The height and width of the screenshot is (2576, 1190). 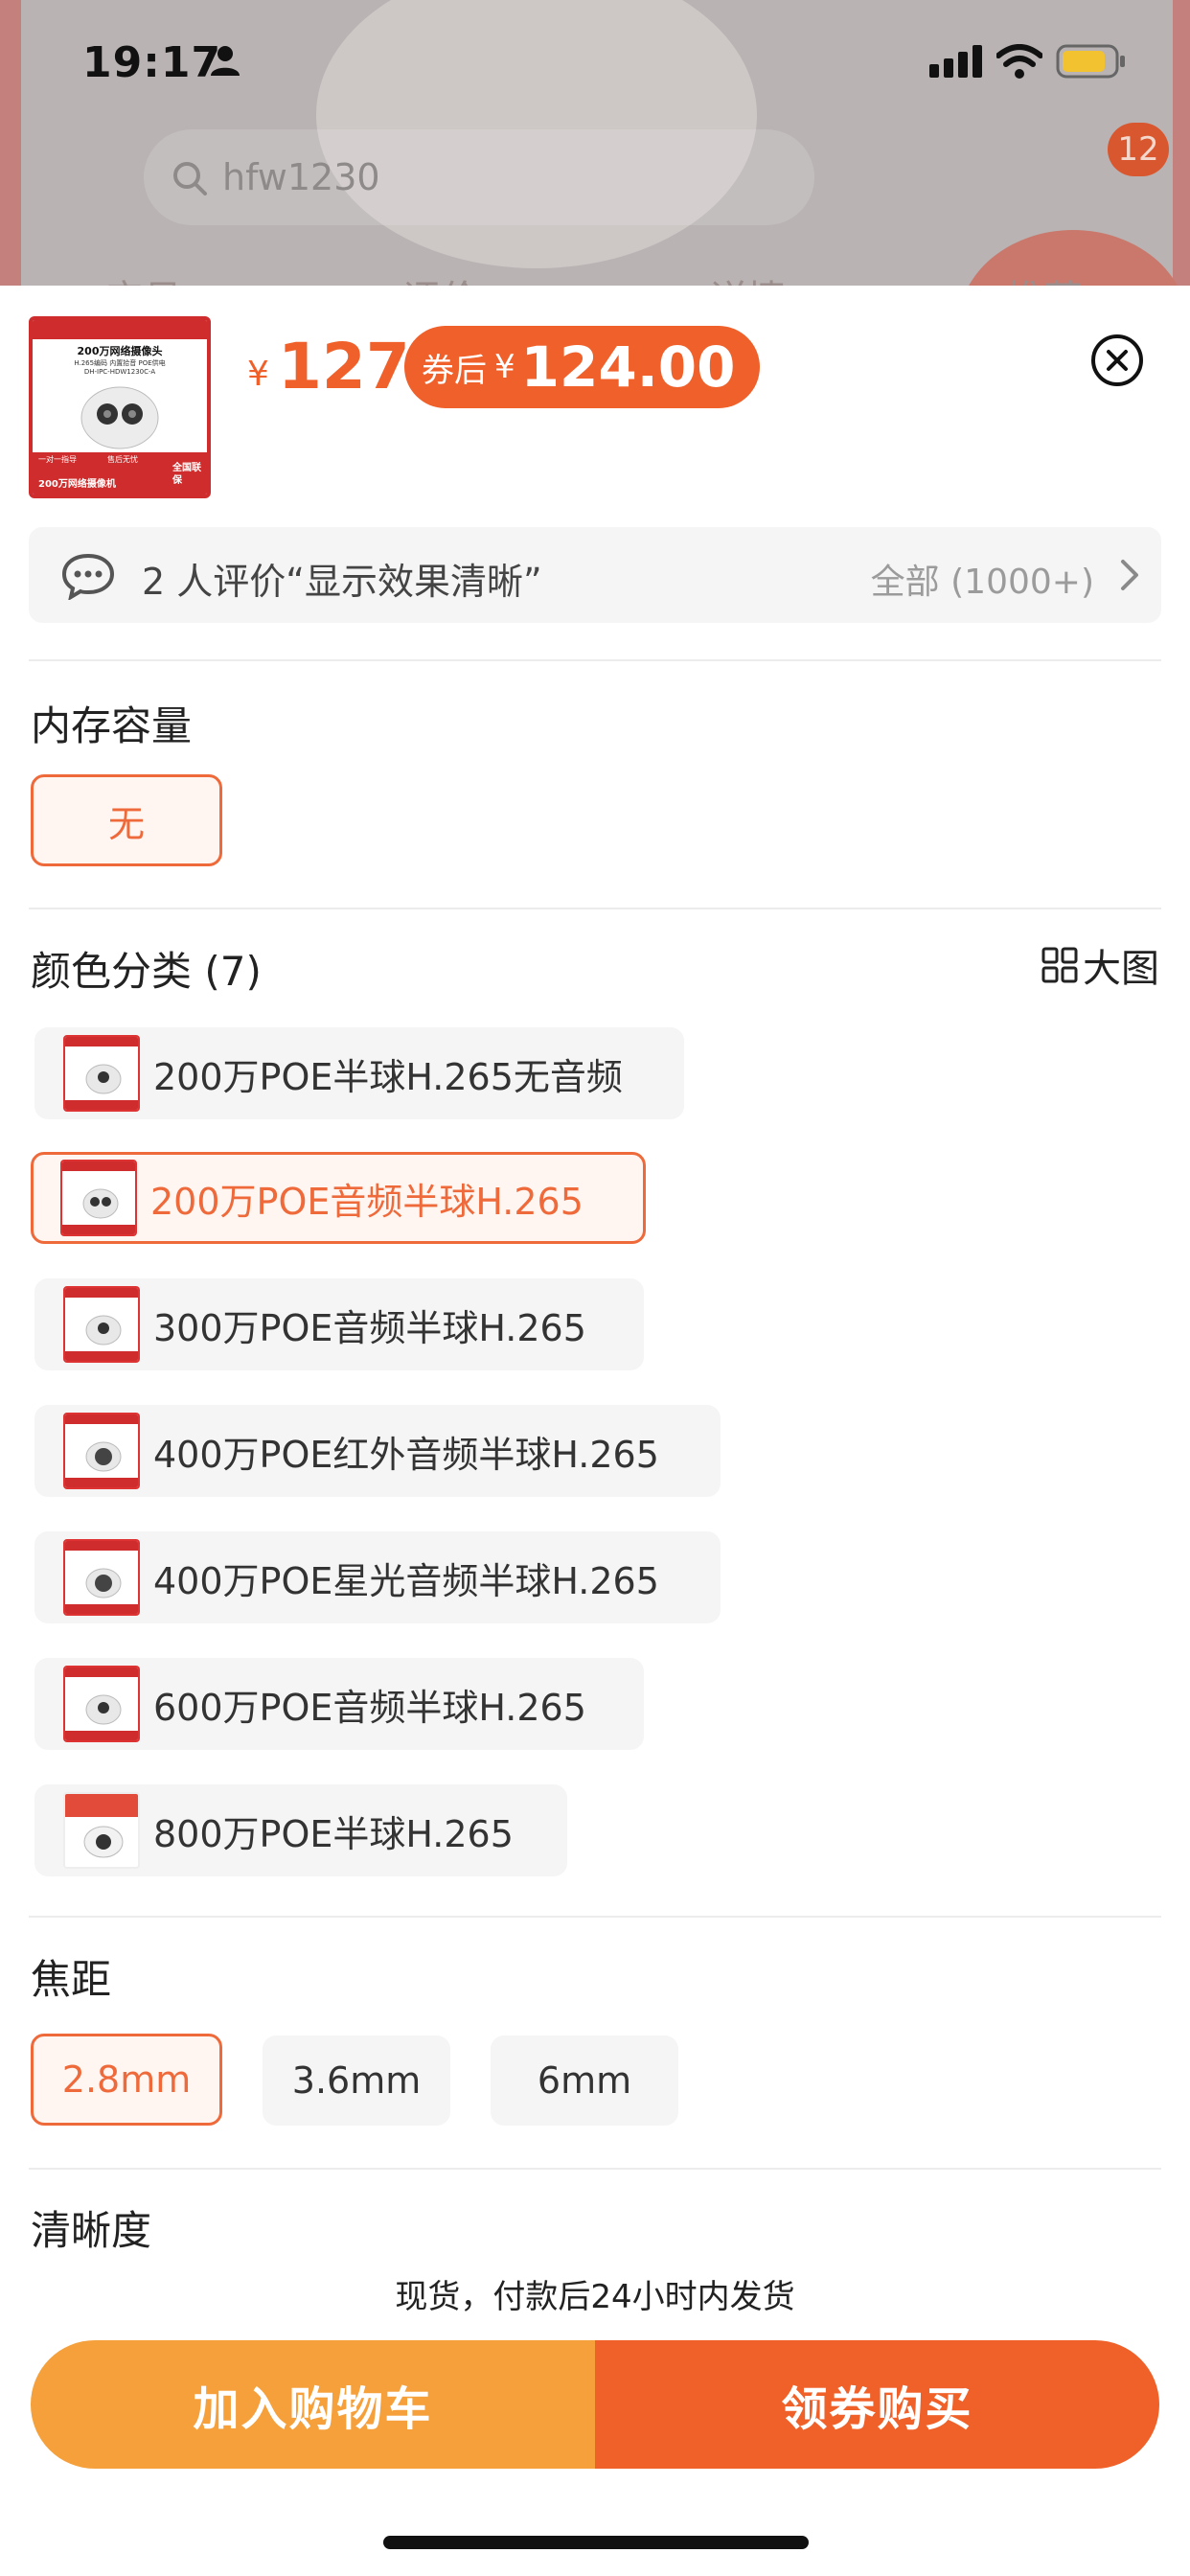 What do you see at coordinates (152, 63) in the screenshot?
I see `status-time: 19:17` at bounding box center [152, 63].